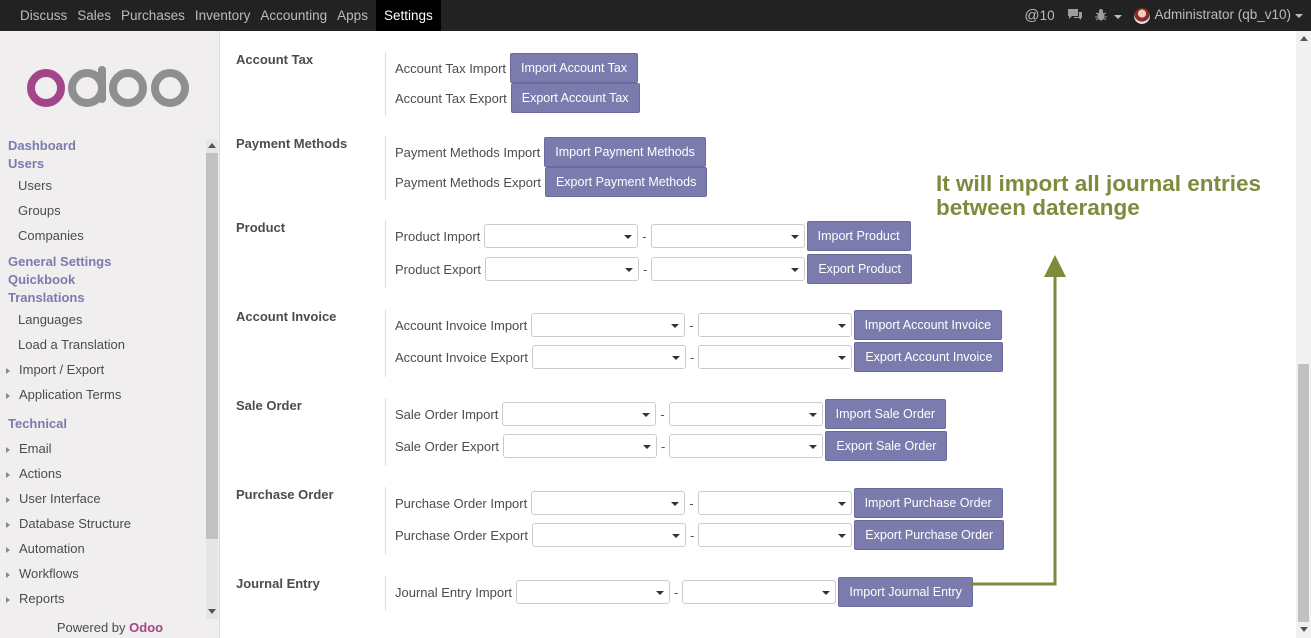  I want to click on menu-purchases: Purchases, so click(153, 15).